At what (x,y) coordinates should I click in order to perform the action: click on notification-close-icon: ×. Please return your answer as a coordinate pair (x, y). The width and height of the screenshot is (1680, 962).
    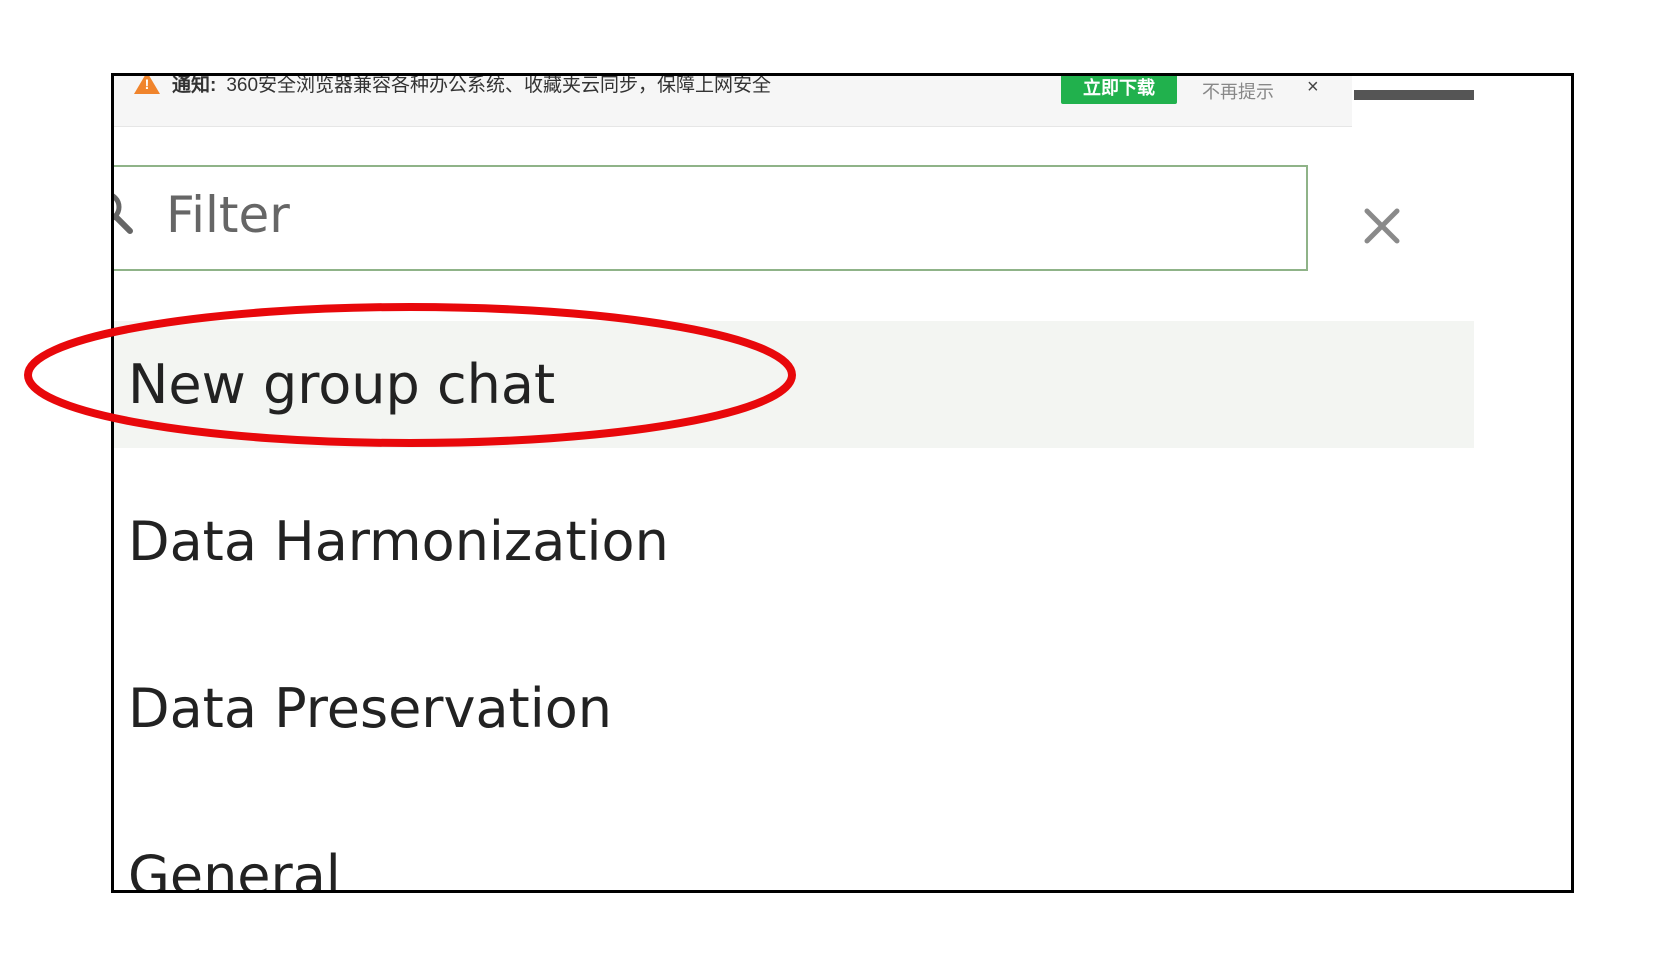
    Looking at the image, I should click on (1313, 87).